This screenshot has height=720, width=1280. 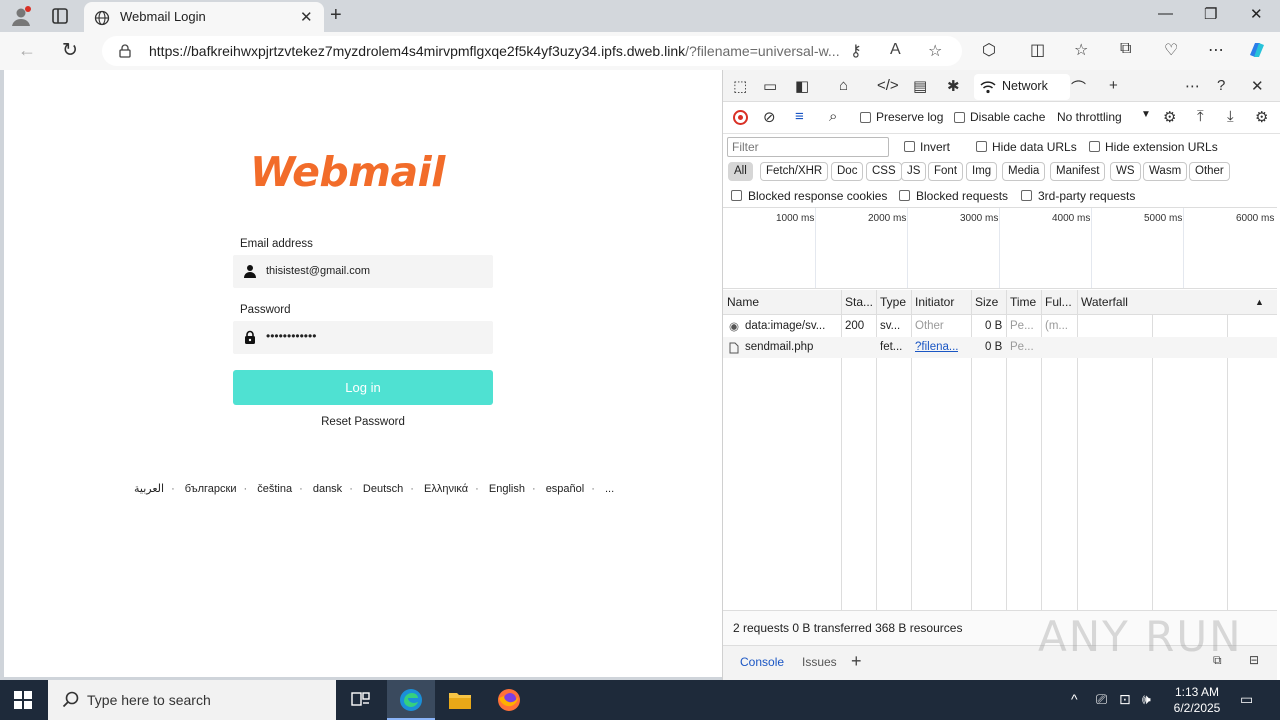 I want to click on dock-side-icon: ◧, so click(x=802, y=86).